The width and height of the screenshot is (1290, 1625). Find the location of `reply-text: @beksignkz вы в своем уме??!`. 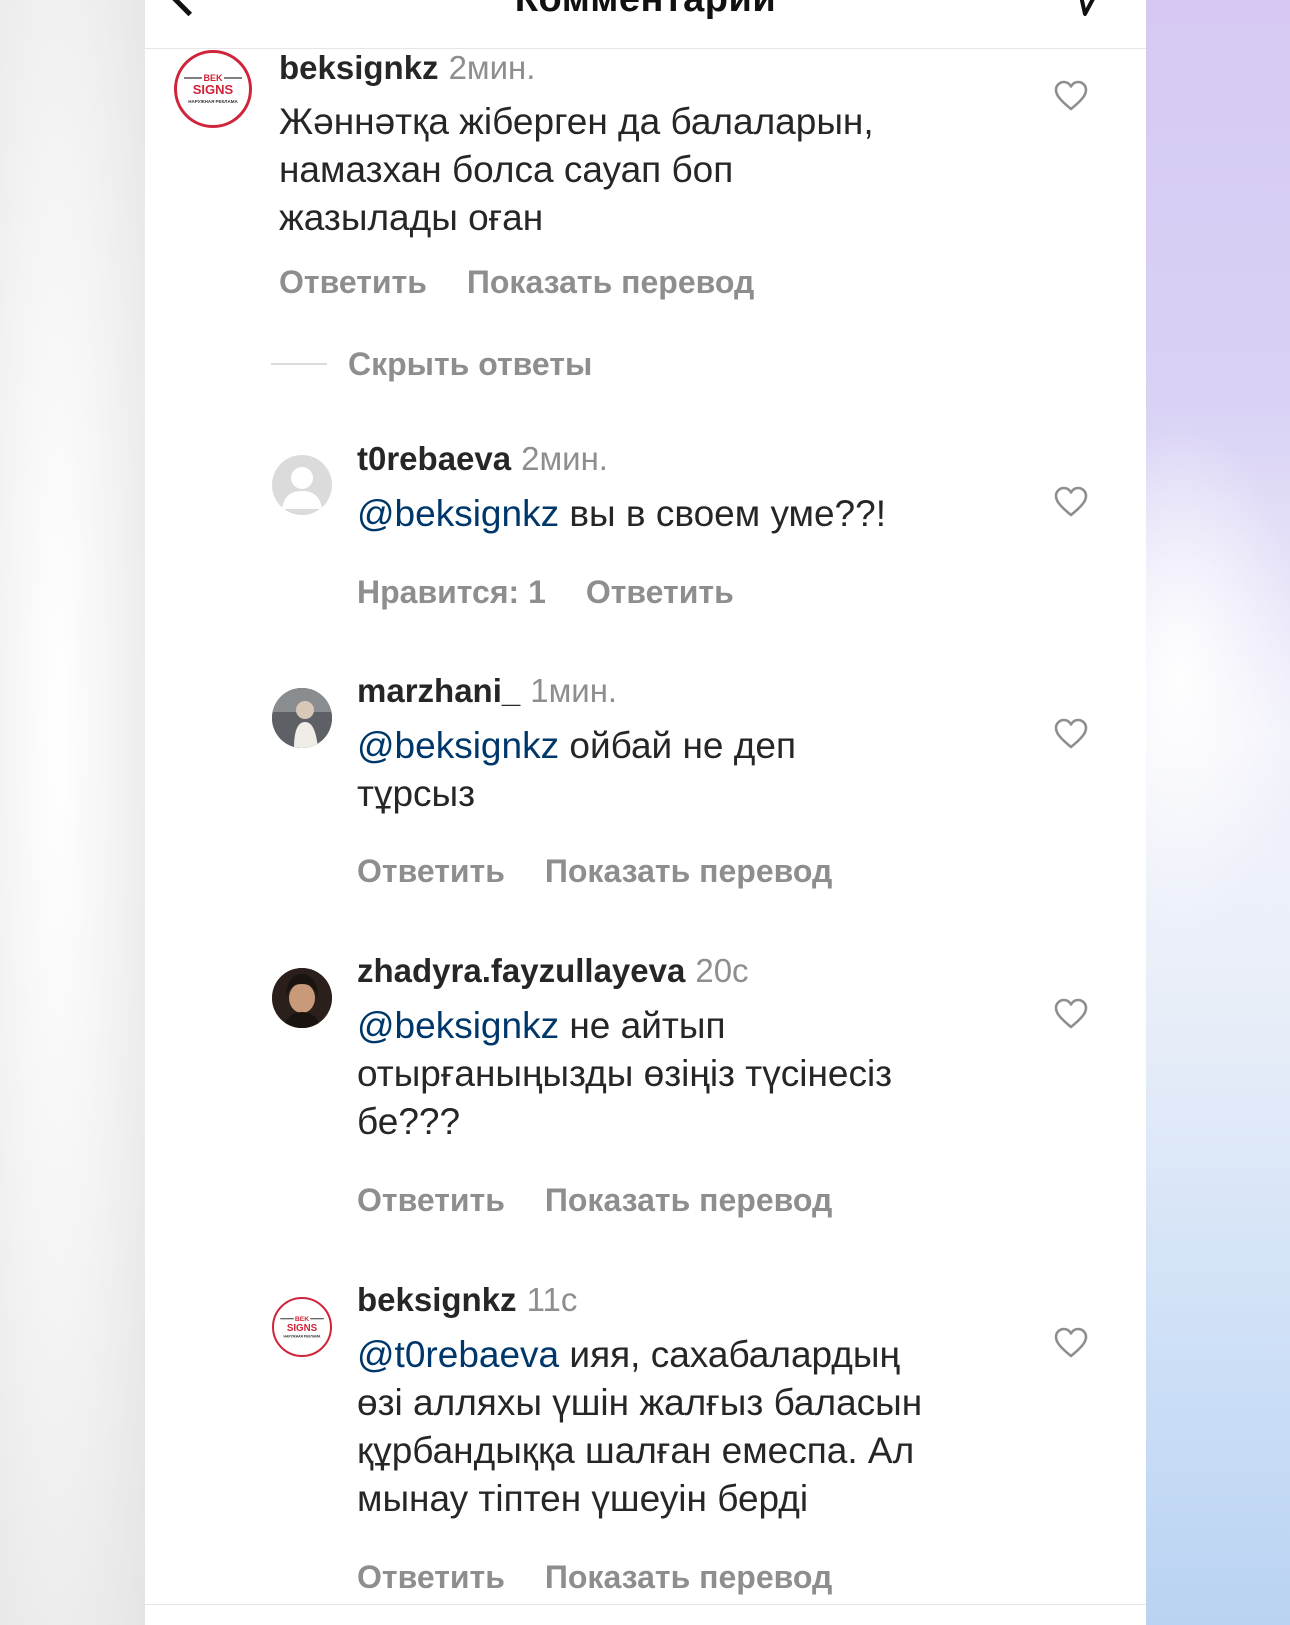

reply-text: @beksignkz вы в своем уме??! is located at coordinates (707, 514).